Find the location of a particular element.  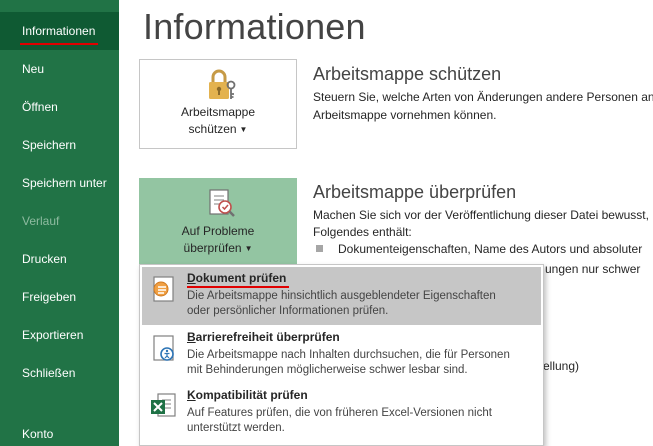

inspect-section-title: Arbeitsmappe überprüfen is located at coordinates (415, 192).